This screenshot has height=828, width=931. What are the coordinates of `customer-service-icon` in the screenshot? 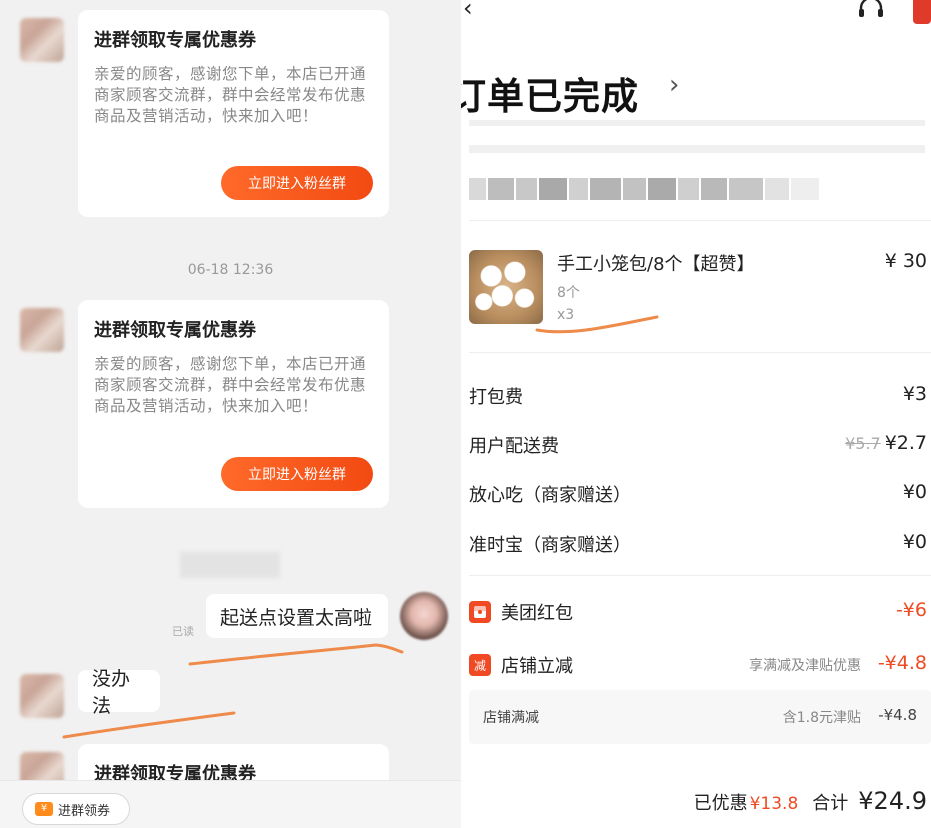 It's located at (871, 11).